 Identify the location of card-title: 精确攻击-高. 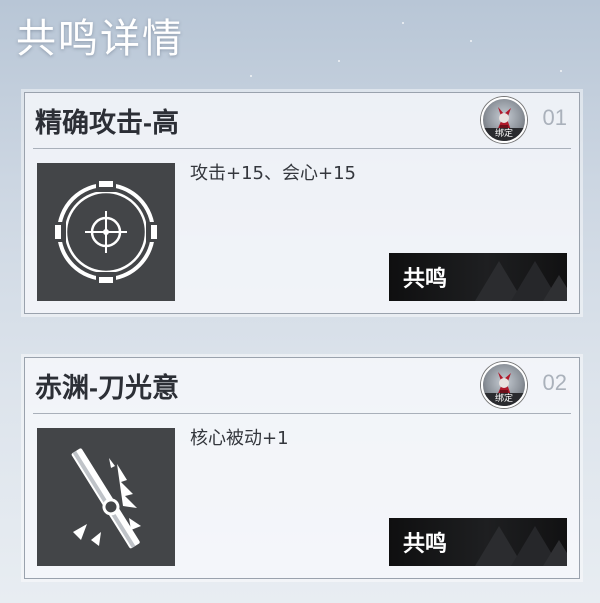
(107, 123).